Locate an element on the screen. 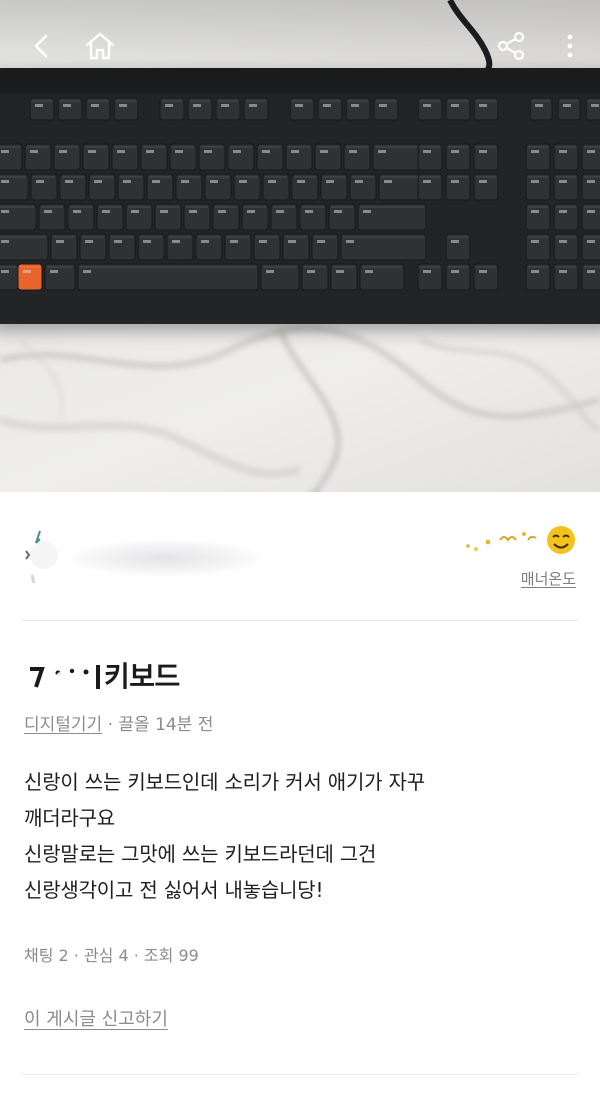 The width and height of the screenshot is (600, 1094). category-link: 디지털기기 is located at coordinates (63, 725).